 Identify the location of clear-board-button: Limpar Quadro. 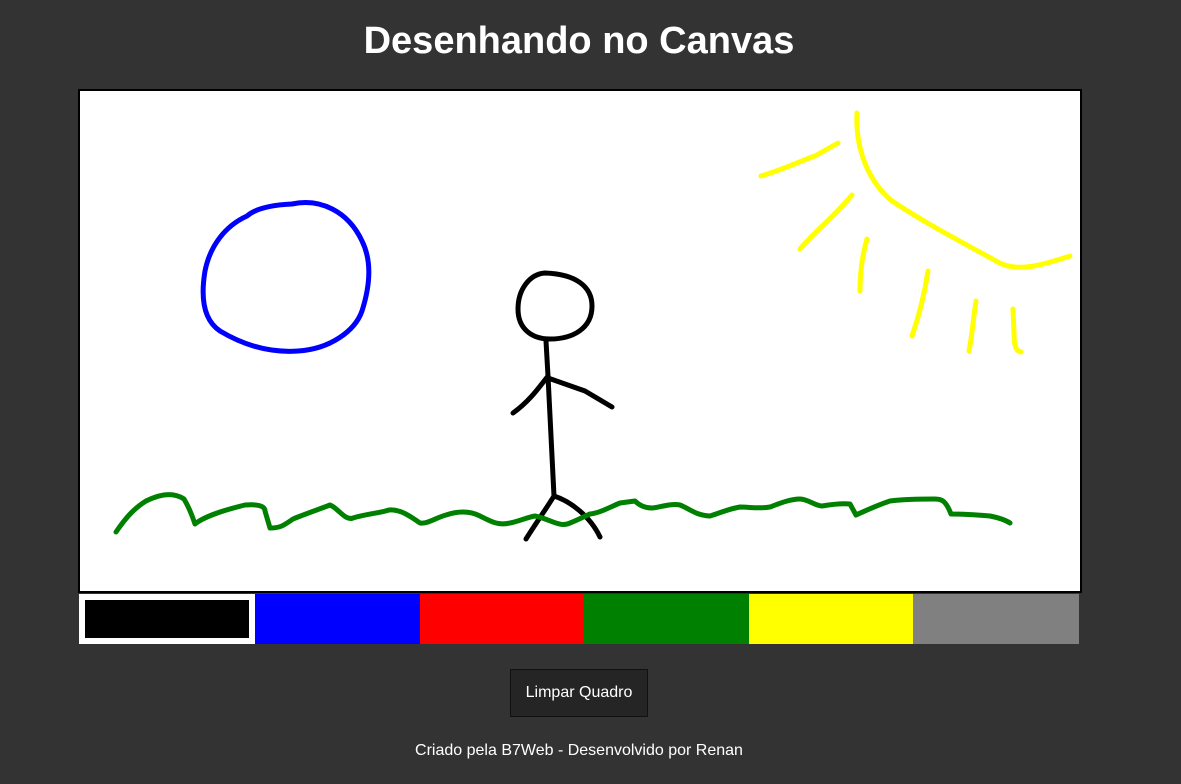
(579, 693).